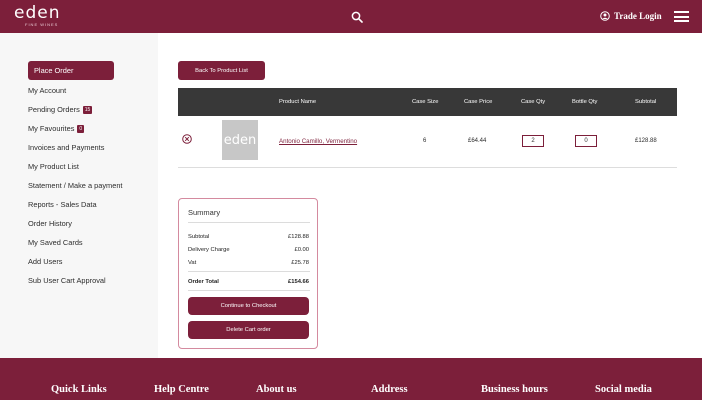 This screenshot has height=400, width=702. What do you see at coordinates (478, 102) in the screenshot?
I see `column-header-case-price: Case Price` at bounding box center [478, 102].